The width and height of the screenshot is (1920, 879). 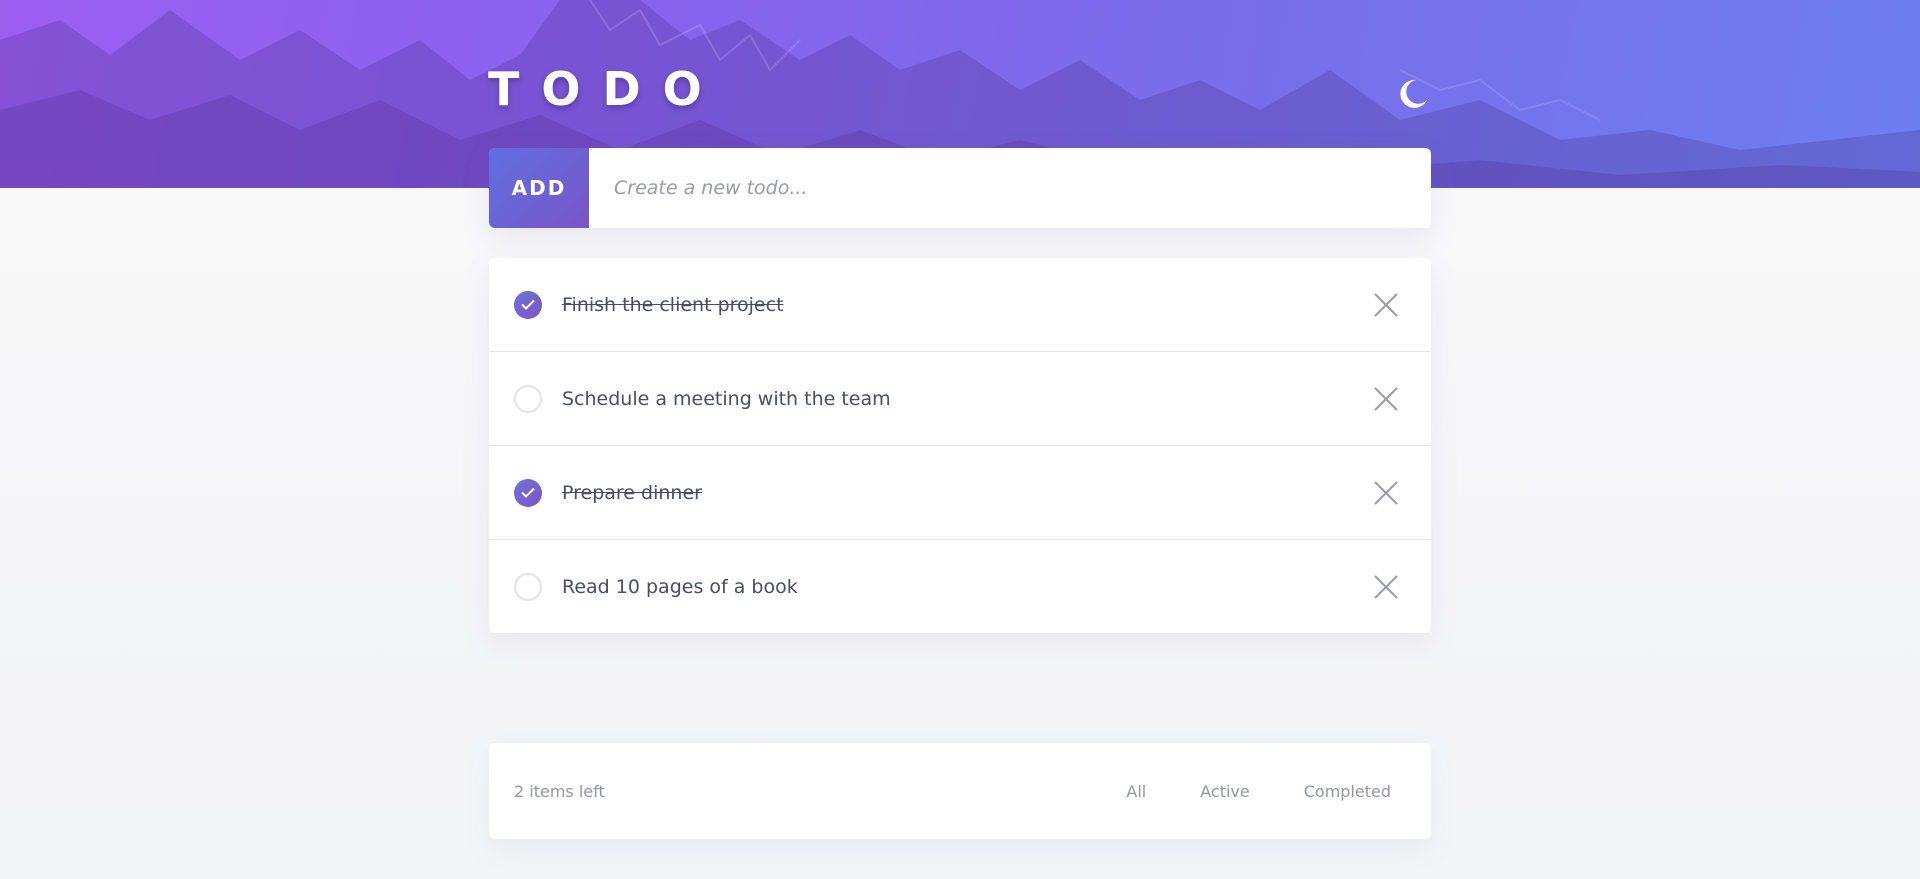 What do you see at coordinates (1136, 791) in the screenshot?
I see `filter-all: All` at bounding box center [1136, 791].